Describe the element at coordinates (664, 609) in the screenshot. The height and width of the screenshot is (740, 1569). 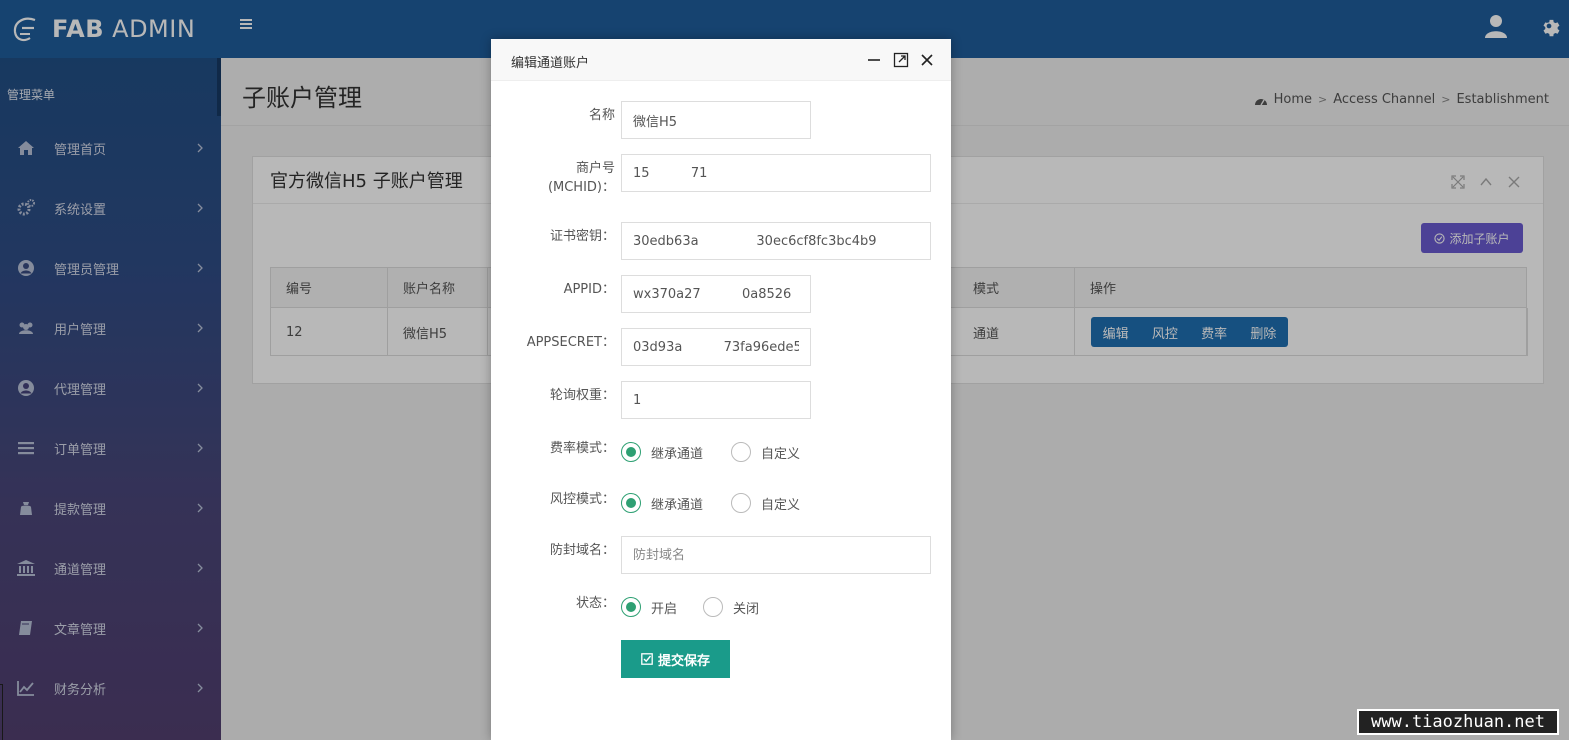
I see `radio-label: 开启` at that location.